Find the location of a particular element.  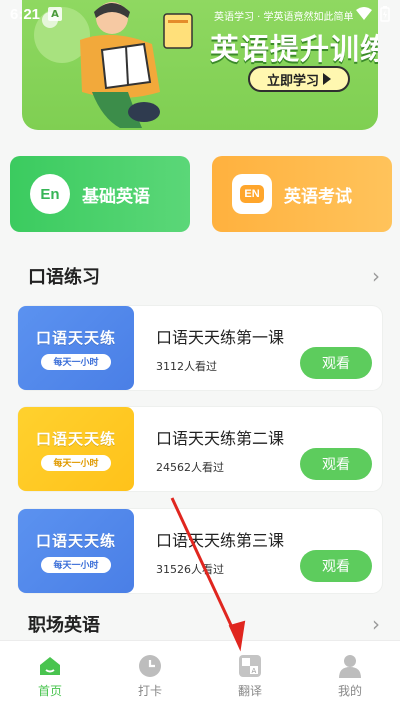

lesson-view-count: 31526人看过 is located at coordinates (190, 569).